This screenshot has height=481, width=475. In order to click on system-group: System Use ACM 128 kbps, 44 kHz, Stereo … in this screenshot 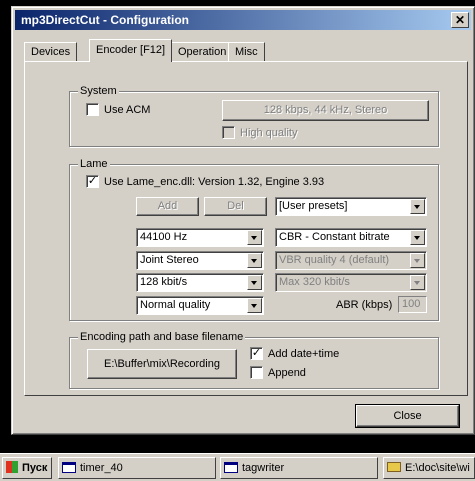, I will do `click(254, 115)`.